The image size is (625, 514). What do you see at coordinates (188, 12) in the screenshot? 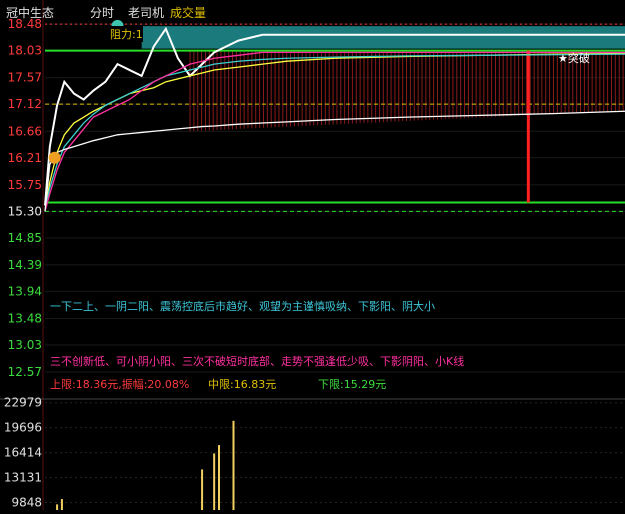
I see `volume-tab: 成交量` at bounding box center [188, 12].